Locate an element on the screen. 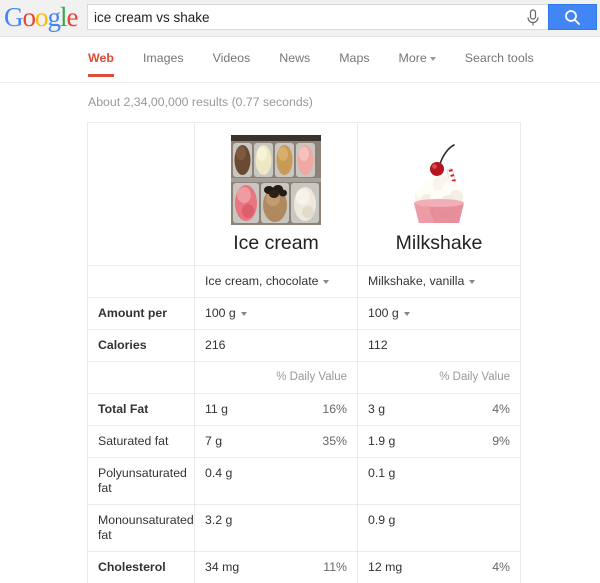 The height and width of the screenshot is (583, 600). tab-web-label: Web is located at coordinates (101, 58).